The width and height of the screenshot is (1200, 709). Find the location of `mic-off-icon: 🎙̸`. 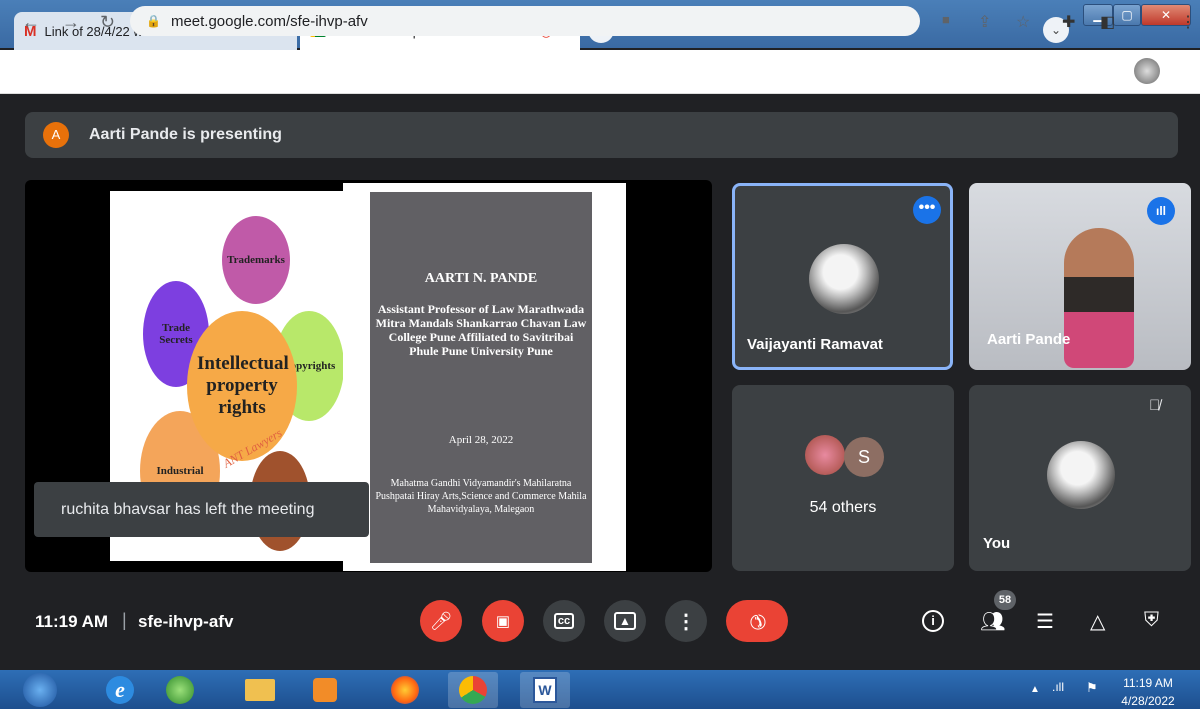

mic-off-icon: 🎙̸ is located at coordinates (1155, 405).